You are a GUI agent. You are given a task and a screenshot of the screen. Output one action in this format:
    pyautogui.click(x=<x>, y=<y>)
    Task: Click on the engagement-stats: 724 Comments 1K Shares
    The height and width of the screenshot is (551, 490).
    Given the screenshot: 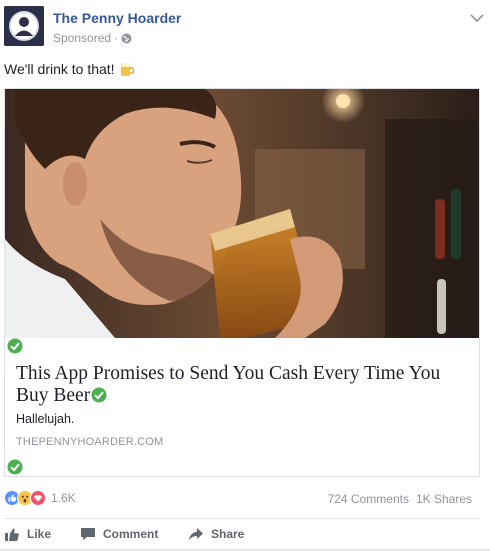 What is the action you would take?
    pyautogui.click(x=400, y=499)
    